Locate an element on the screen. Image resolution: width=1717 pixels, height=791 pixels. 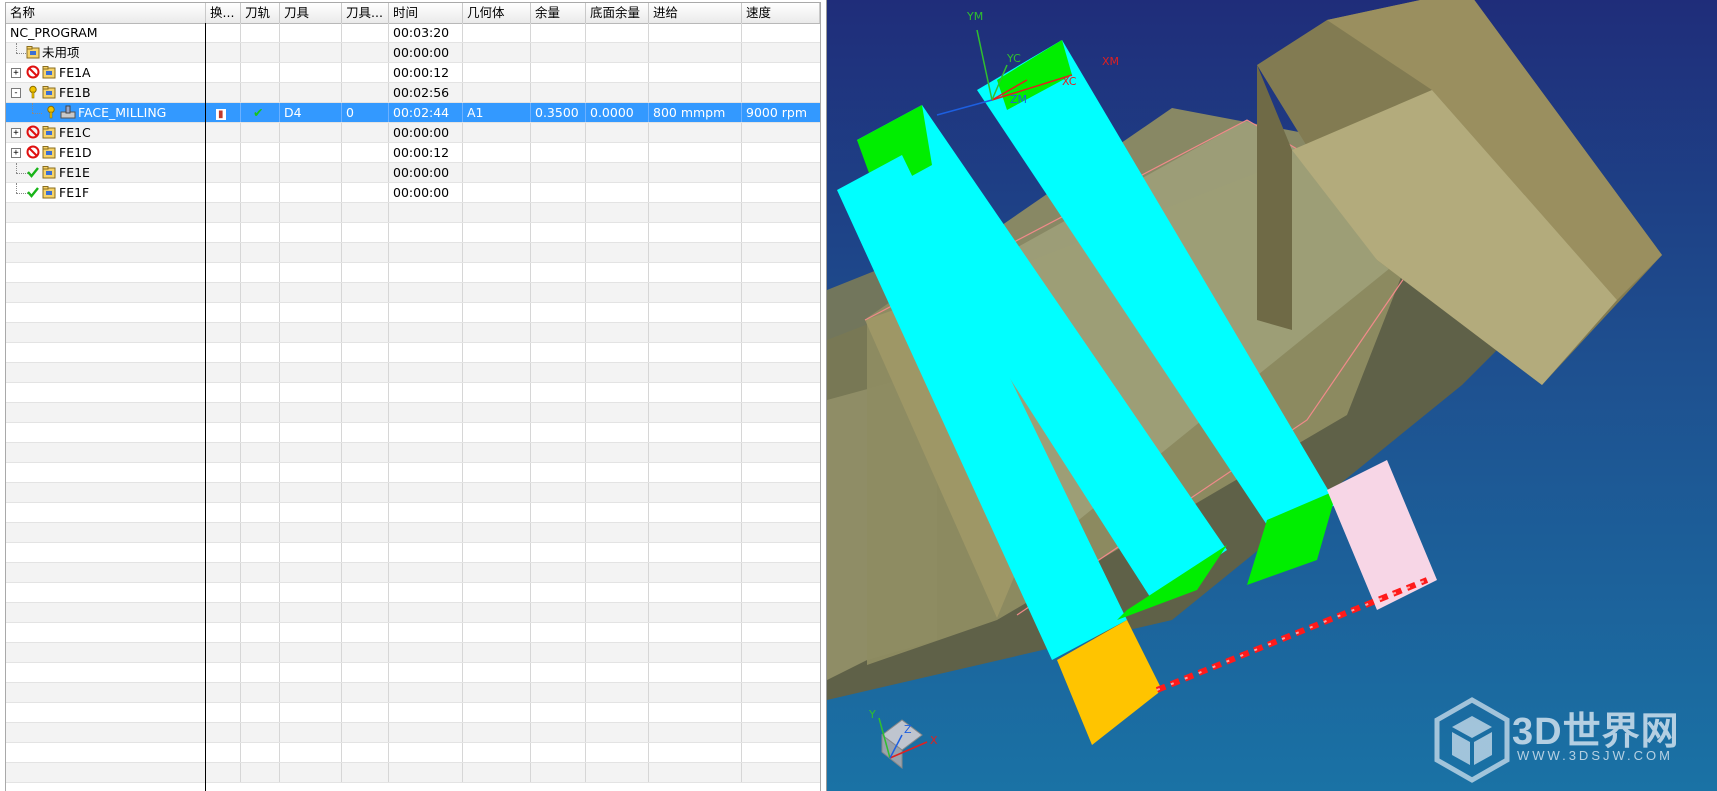
col-header-speed: 速度 is located at coordinates (781, 13).